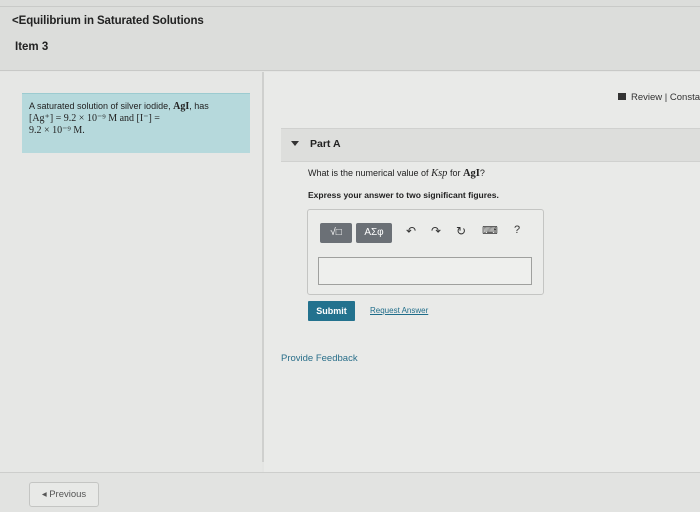  I want to click on provide-feedback-link: Provide Feedback, so click(319, 358).